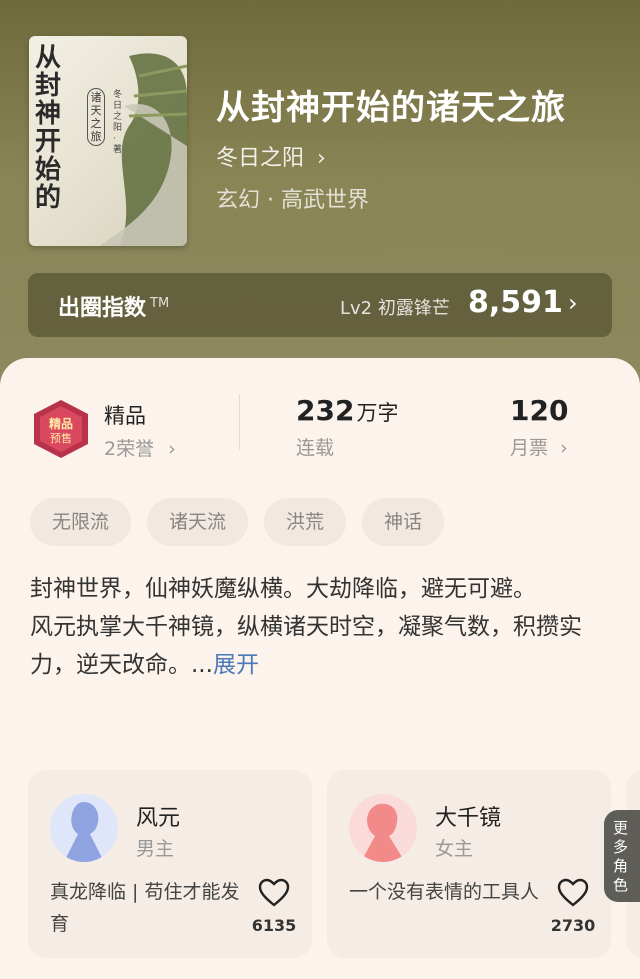 This screenshot has width=640, height=979. Describe the element at coordinates (515, 302) in the screenshot. I see `chuquan-score: 8,591` at that location.